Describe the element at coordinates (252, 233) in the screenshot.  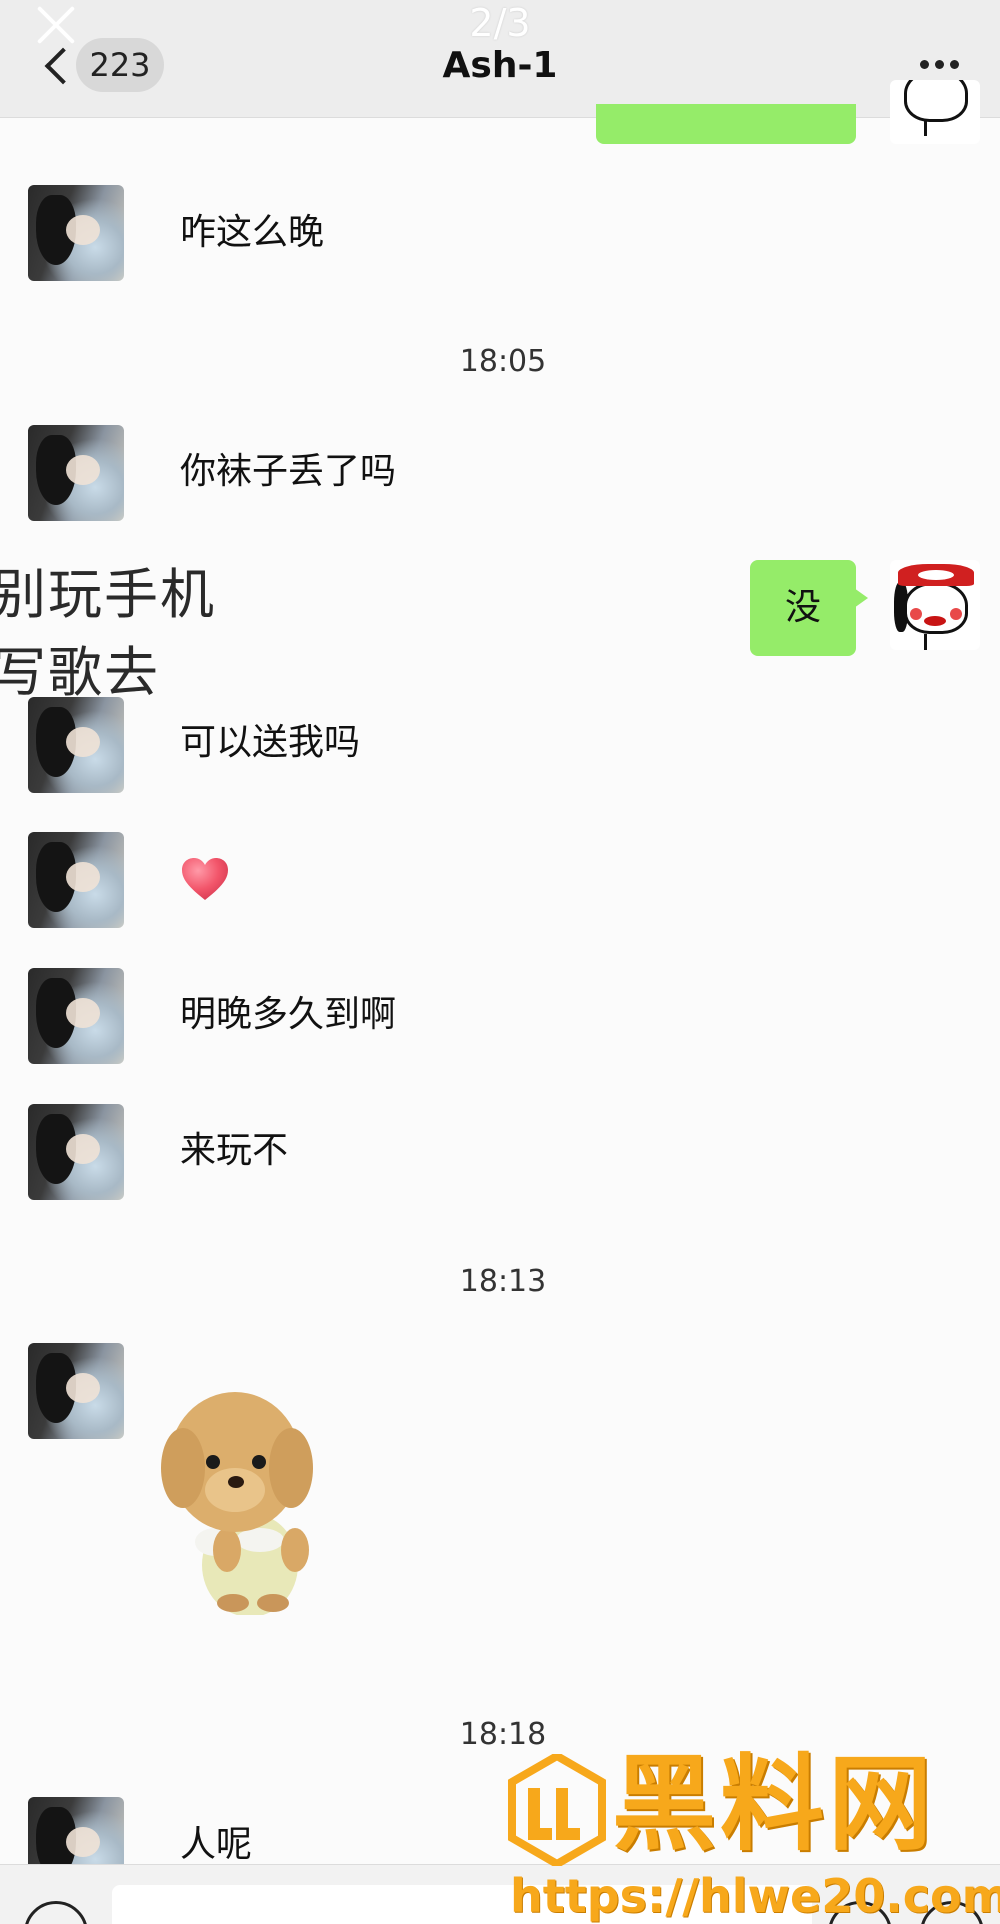
I see `contact-message-text: 咋这么晚` at that location.